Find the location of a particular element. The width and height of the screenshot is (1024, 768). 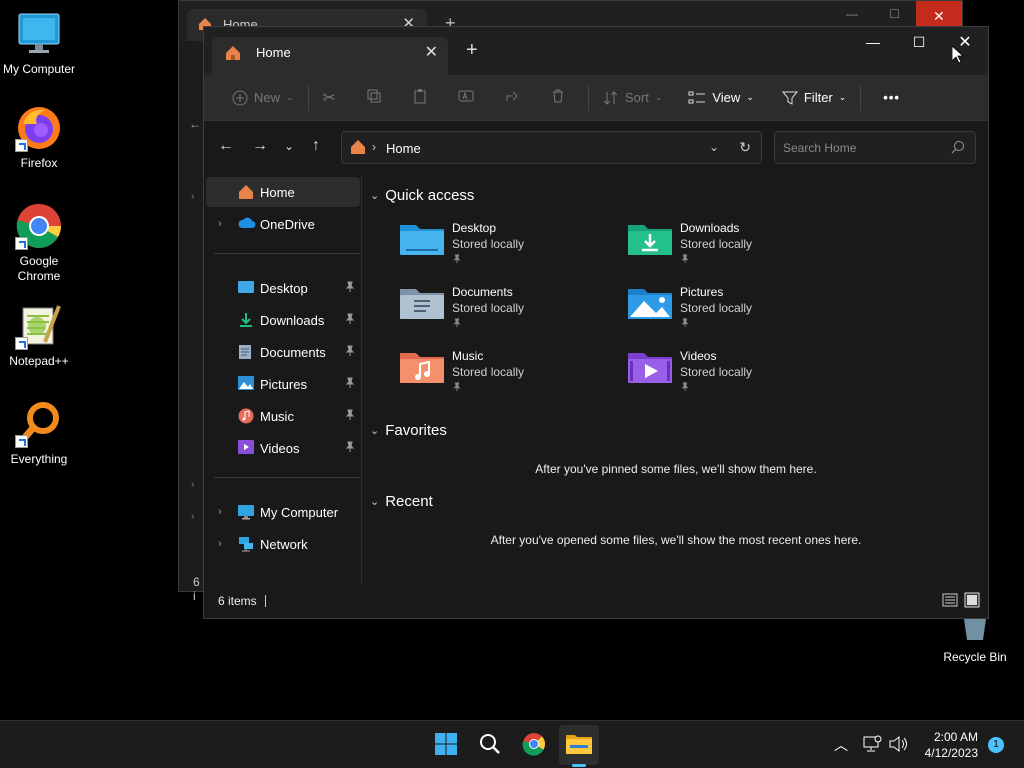

forward-button: → is located at coordinates (260, 146).